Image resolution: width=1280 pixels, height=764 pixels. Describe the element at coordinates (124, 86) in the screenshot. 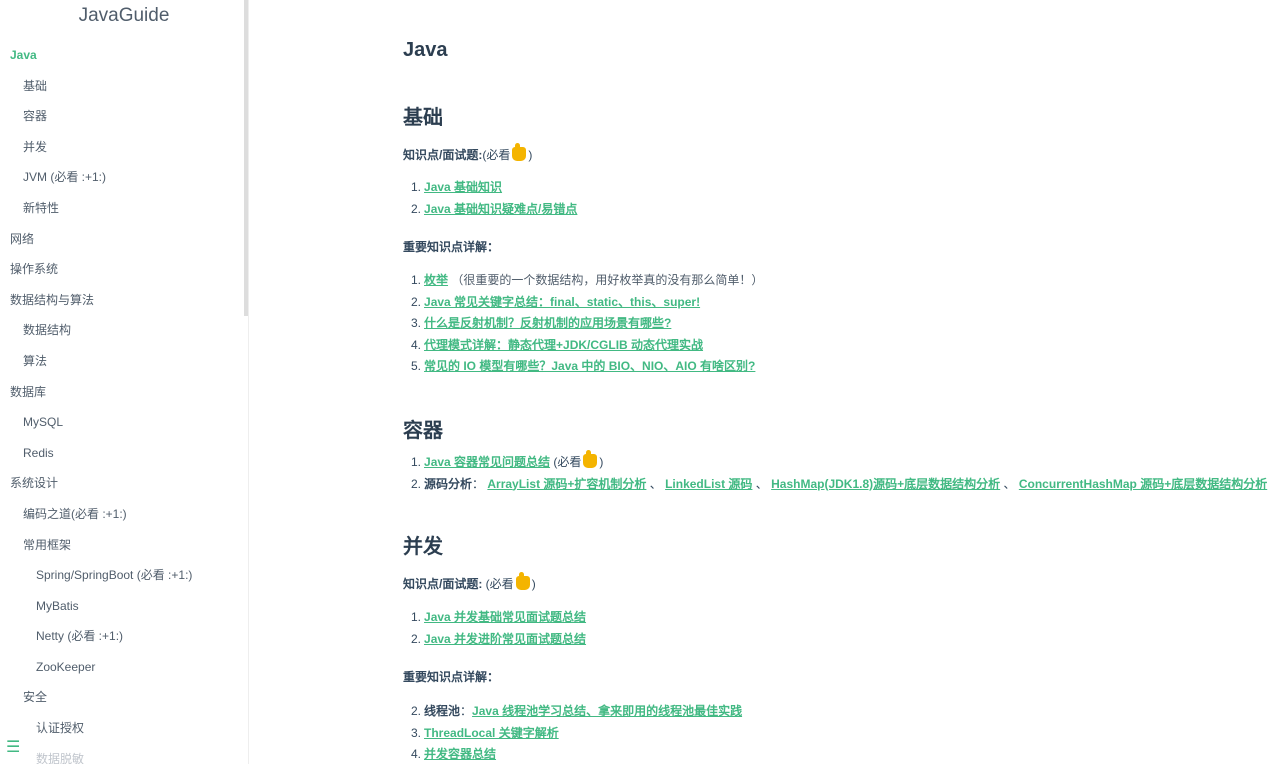

I see `sidebar-item-basics: 基础` at that location.